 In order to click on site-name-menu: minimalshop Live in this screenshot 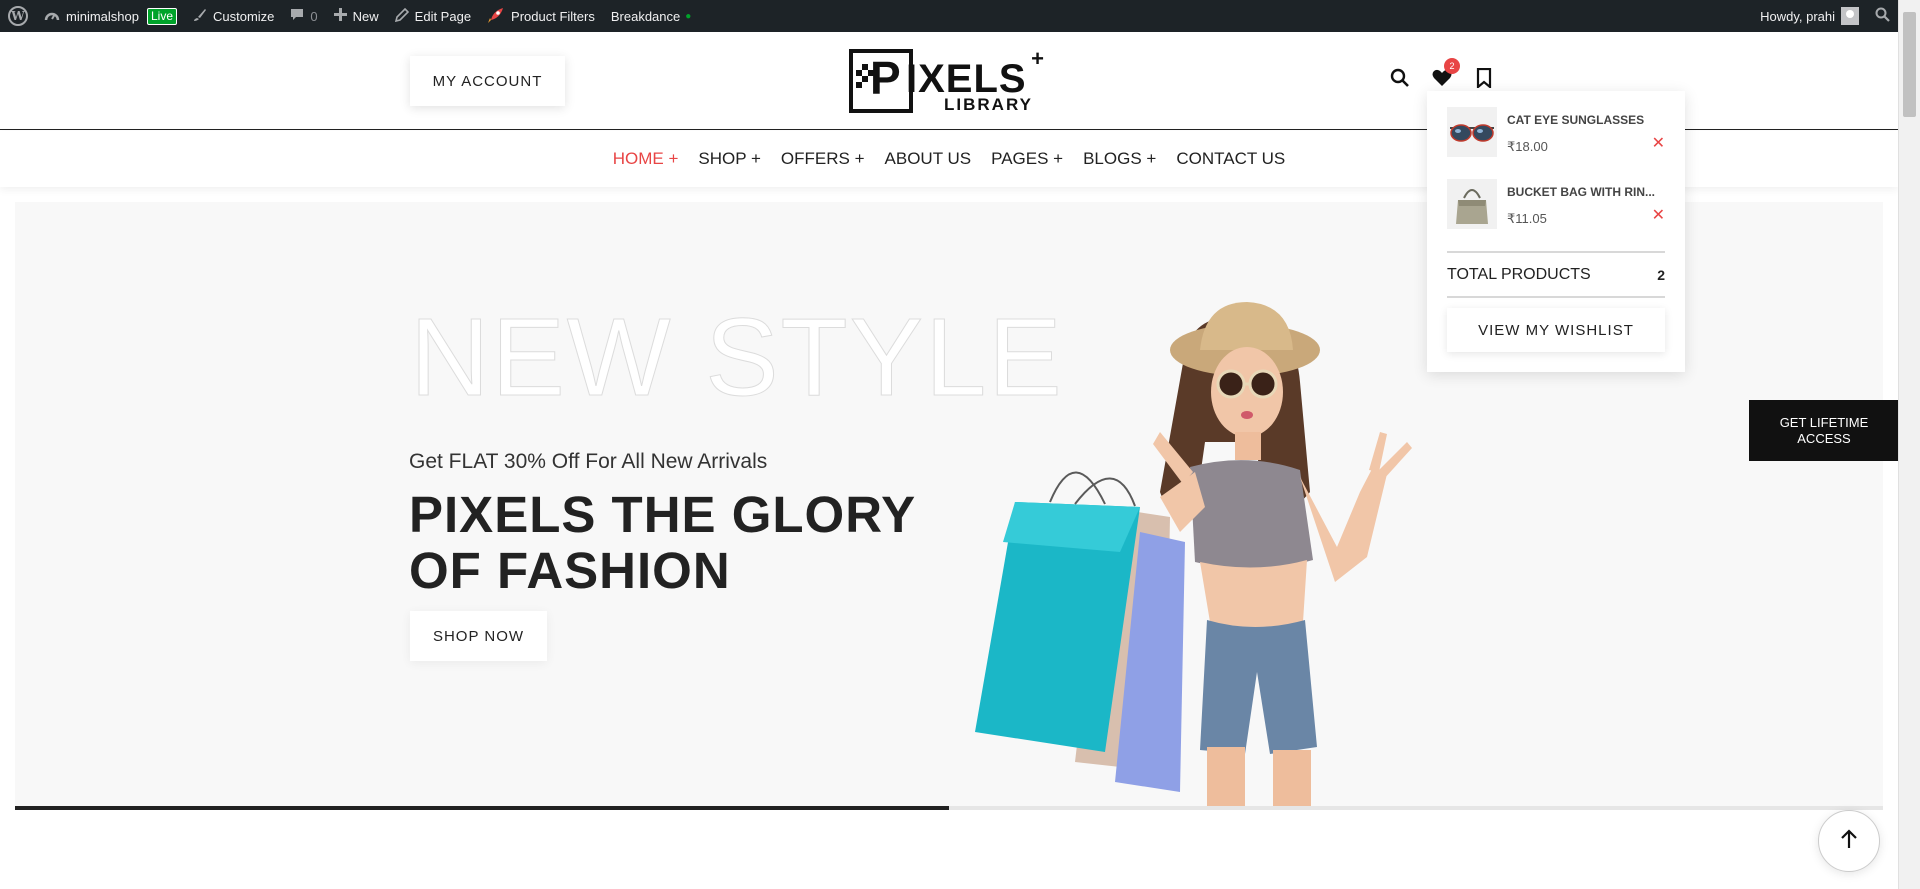, I will do `click(110, 16)`.